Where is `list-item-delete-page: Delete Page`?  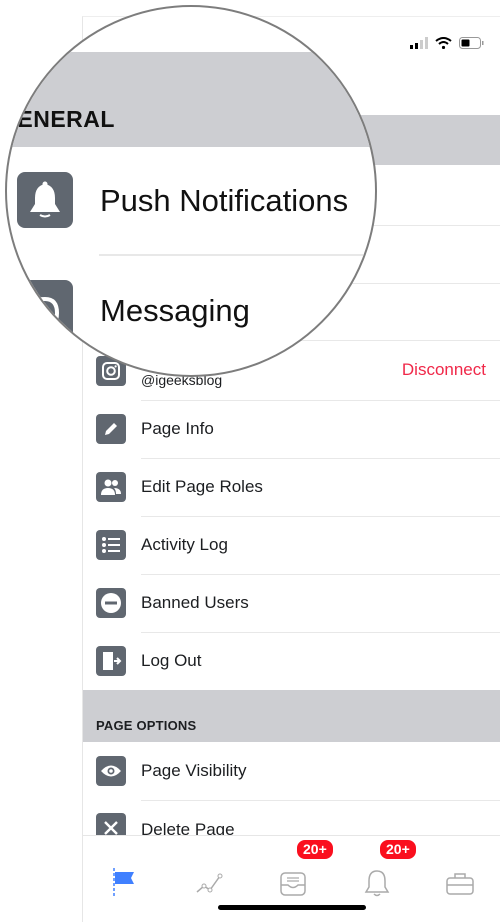
list-item-delete-page: Delete Page is located at coordinates (291, 817).